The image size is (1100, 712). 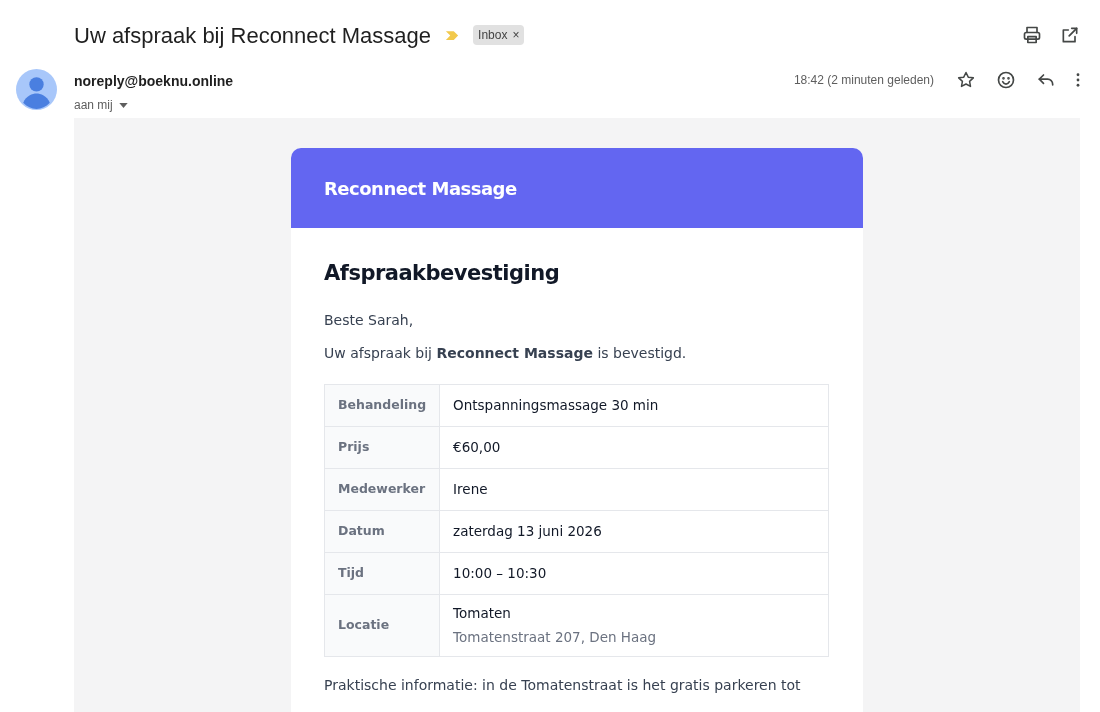 What do you see at coordinates (1006, 80) in the screenshot?
I see `emoji-icon` at bounding box center [1006, 80].